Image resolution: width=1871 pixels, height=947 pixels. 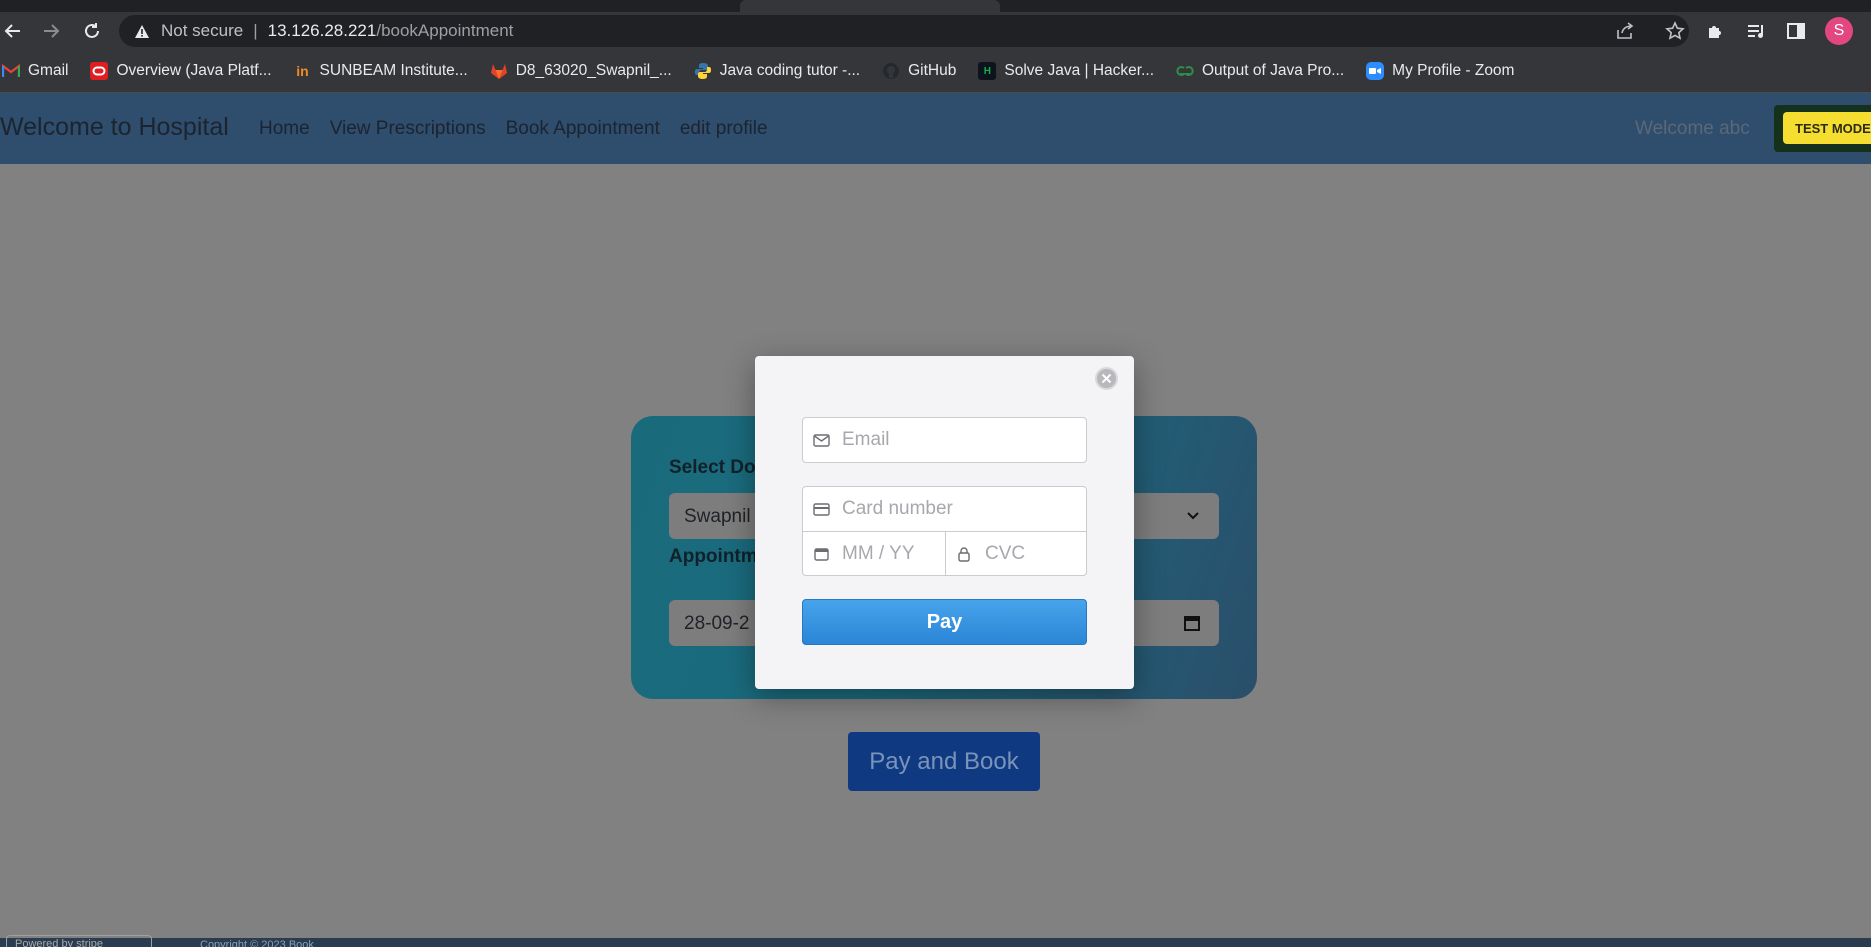 I want to click on chevron-down-icon, so click(x=1193, y=517).